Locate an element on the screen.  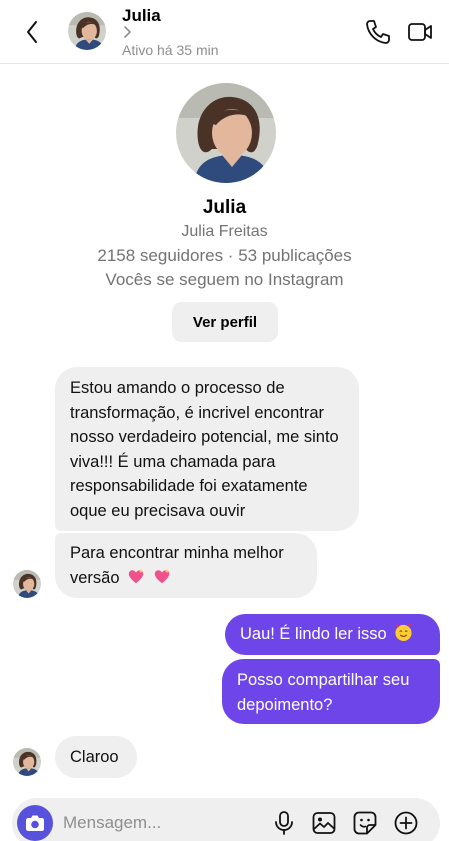
camera-button is located at coordinates (35, 823).